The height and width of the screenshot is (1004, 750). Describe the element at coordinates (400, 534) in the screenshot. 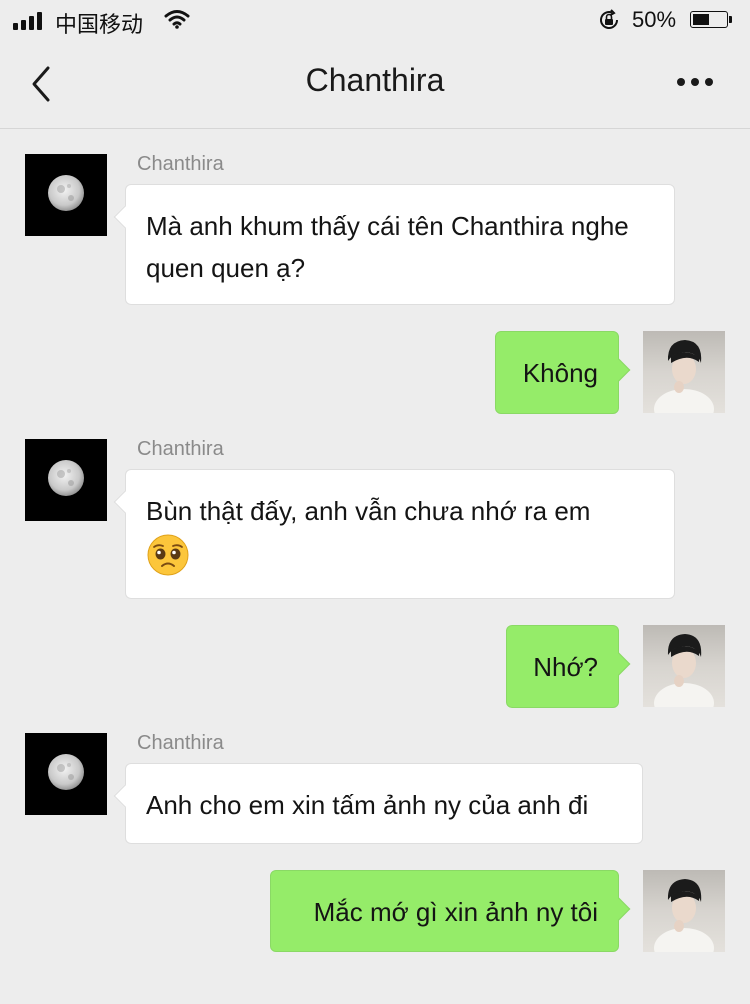

I see `message-bubble-incoming: Bùn thật đấy, anh vẫn chưa nhớ ra em` at that location.